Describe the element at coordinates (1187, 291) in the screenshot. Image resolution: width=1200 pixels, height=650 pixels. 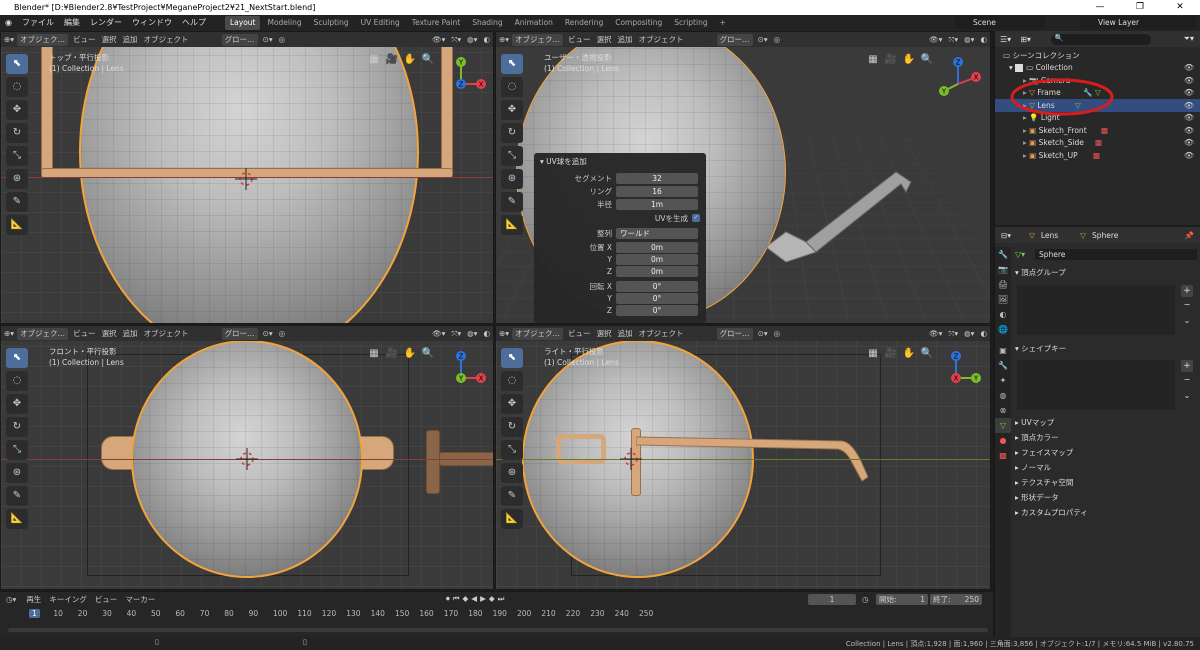
I see `add-vertex-group-button: +` at that location.